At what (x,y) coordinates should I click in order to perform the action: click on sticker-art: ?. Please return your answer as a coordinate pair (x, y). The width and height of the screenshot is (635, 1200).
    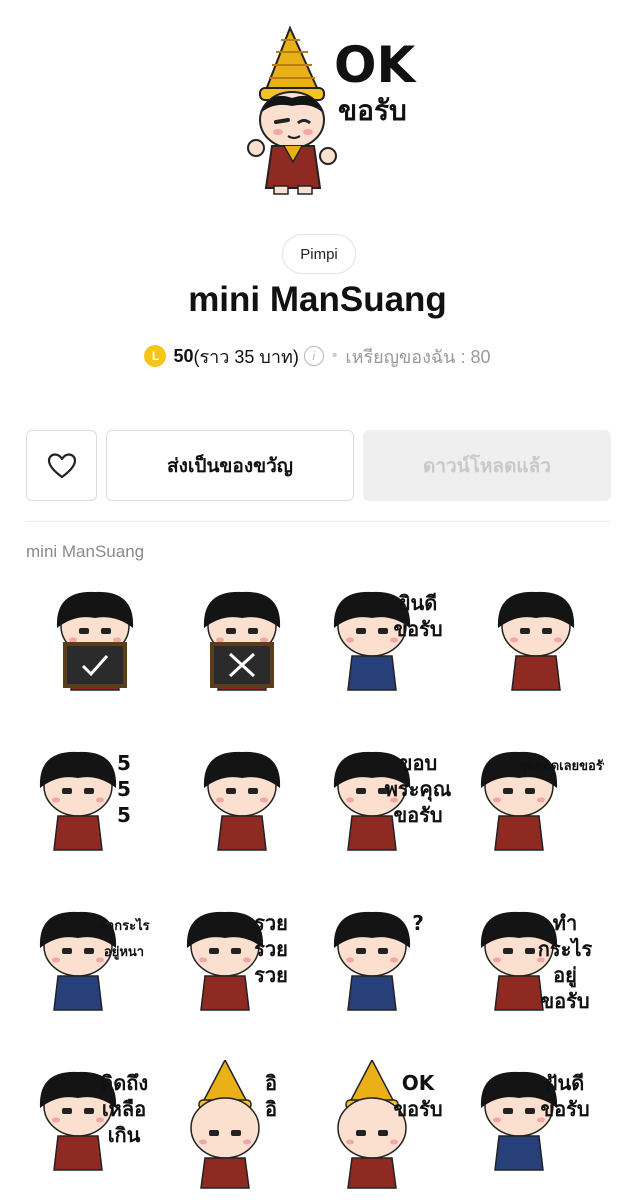
    Looking at the image, I should click on (378, 961).